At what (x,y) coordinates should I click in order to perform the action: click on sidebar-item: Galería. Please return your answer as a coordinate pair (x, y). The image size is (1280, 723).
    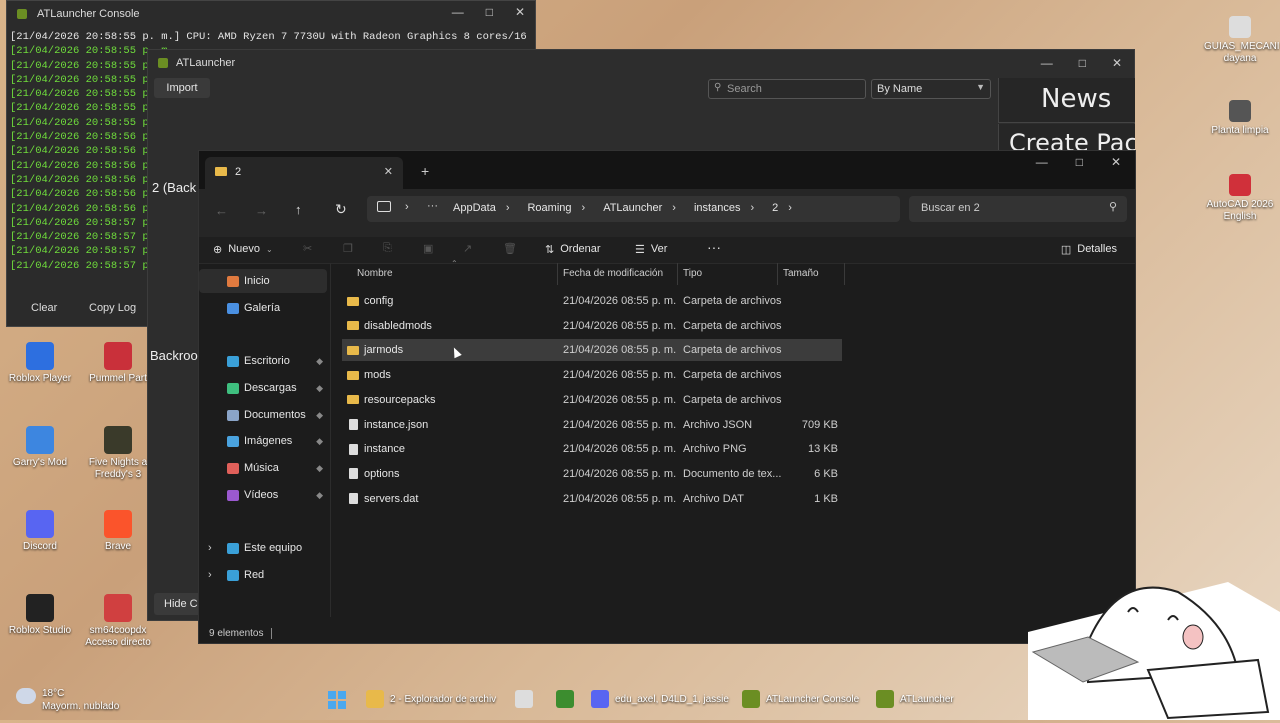
    Looking at the image, I should click on (263, 308).